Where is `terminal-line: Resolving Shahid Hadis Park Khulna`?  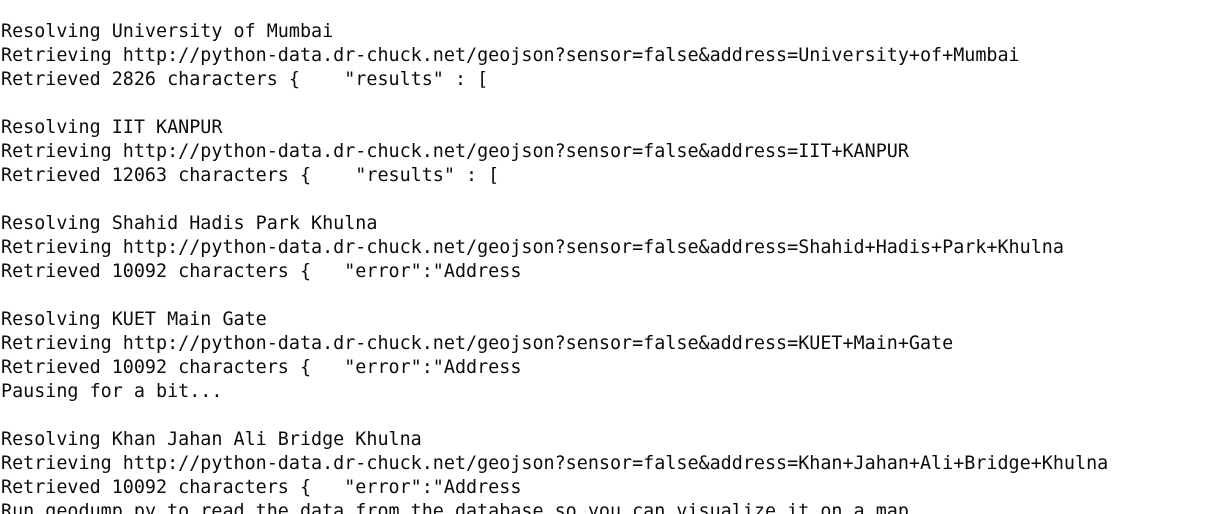
terminal-line: Resolving Shahid Hadis Park Khulna is located at coordinates (189, 223).